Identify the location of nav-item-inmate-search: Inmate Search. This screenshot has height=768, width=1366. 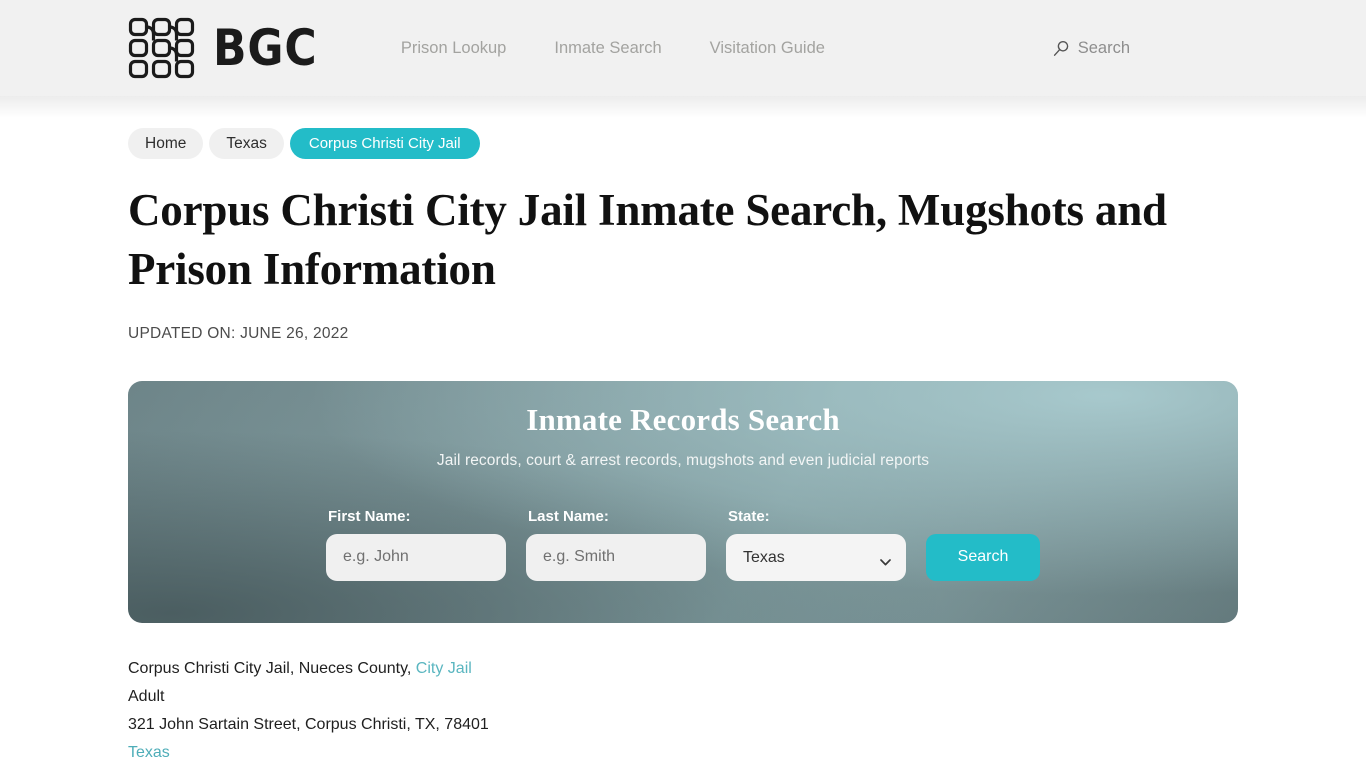
(607, 48).